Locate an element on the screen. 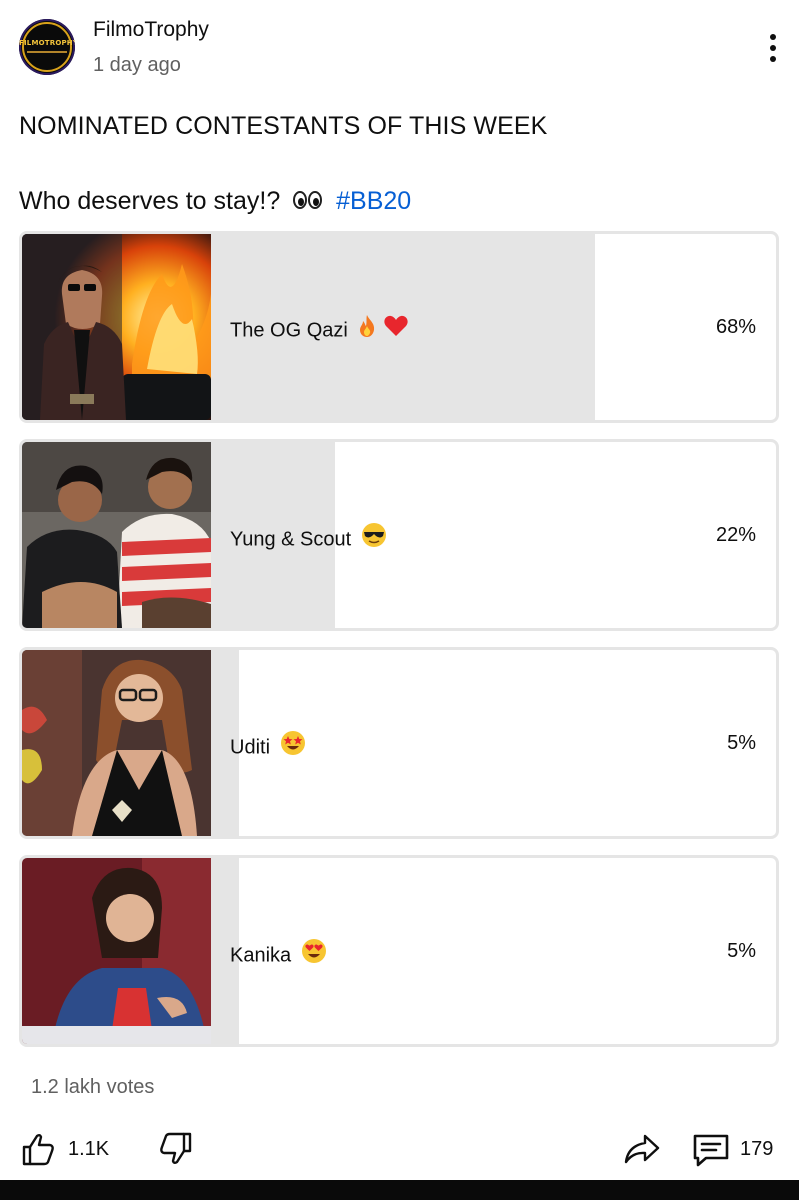 Image resolution: width=799 pixels, height=1200 pixels. avatar-ring is located at coordinates (47, 47).